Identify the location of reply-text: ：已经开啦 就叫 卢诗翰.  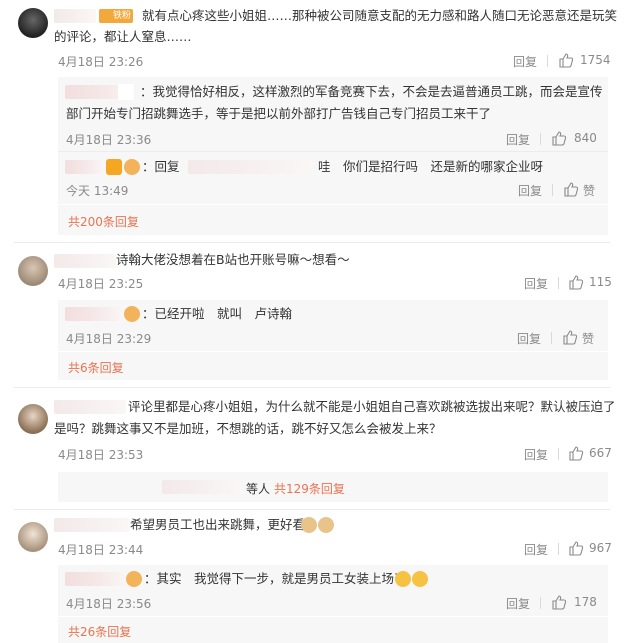
(217, 313).